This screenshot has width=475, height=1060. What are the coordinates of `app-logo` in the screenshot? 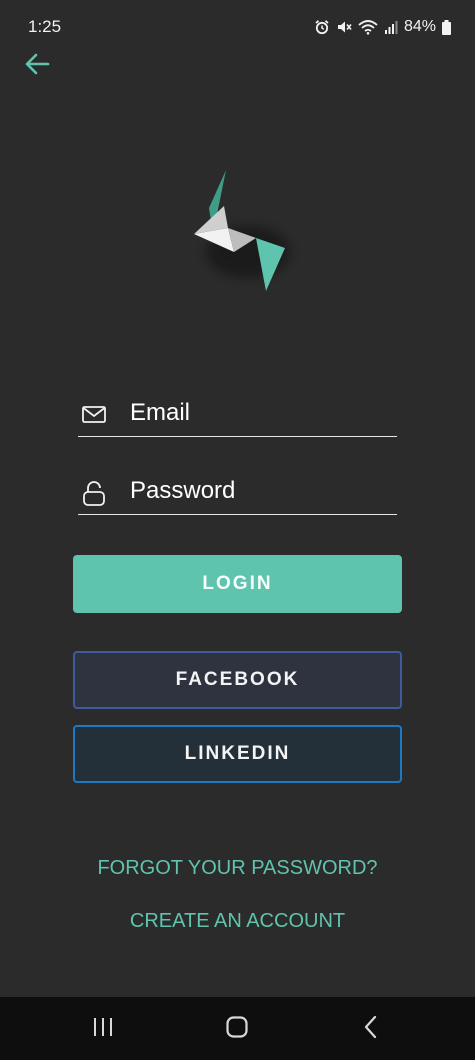 It's located at (240, 230).